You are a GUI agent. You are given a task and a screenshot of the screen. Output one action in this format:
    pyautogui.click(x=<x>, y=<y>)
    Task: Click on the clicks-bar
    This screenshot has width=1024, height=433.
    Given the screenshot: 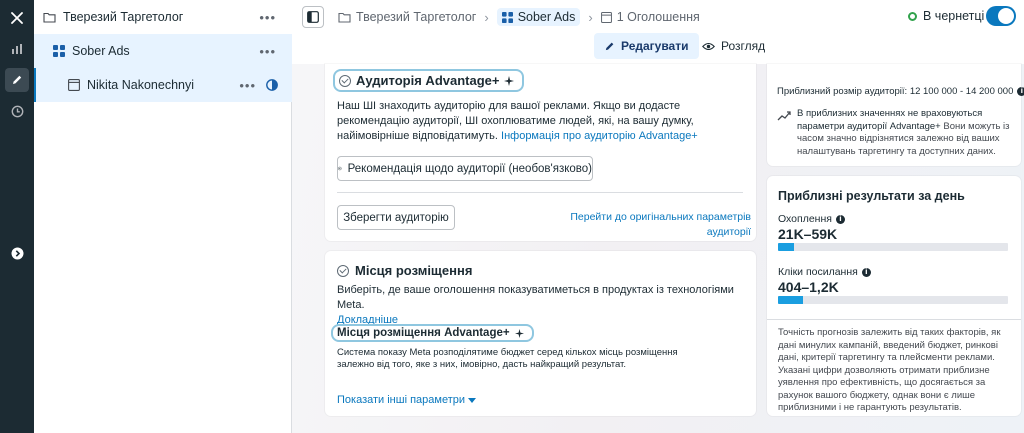 What is the action you would take?
    pyautogui.click(x=893, y=300)
    